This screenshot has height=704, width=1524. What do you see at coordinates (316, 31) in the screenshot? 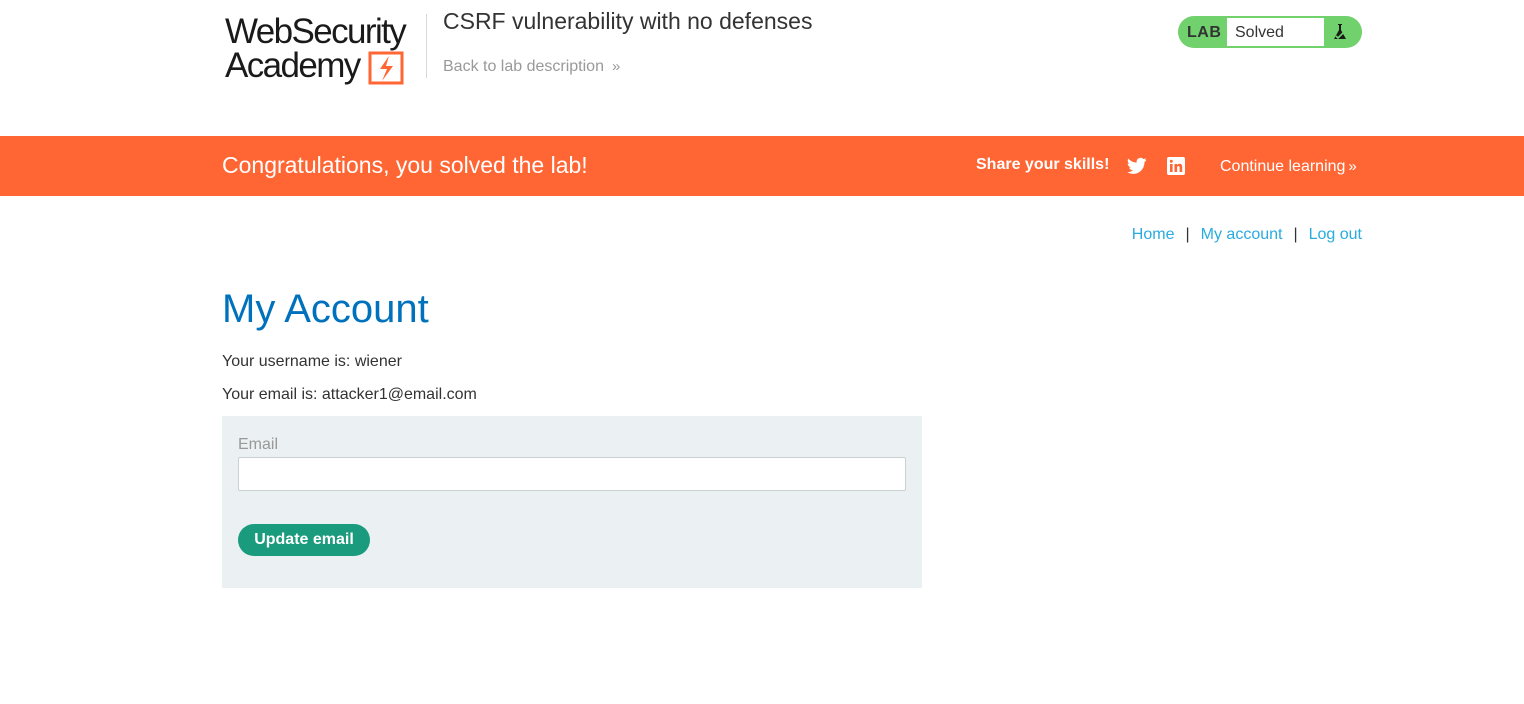
I see `logo-text-line1: WebSecurity` at bounding box center [316, 31].